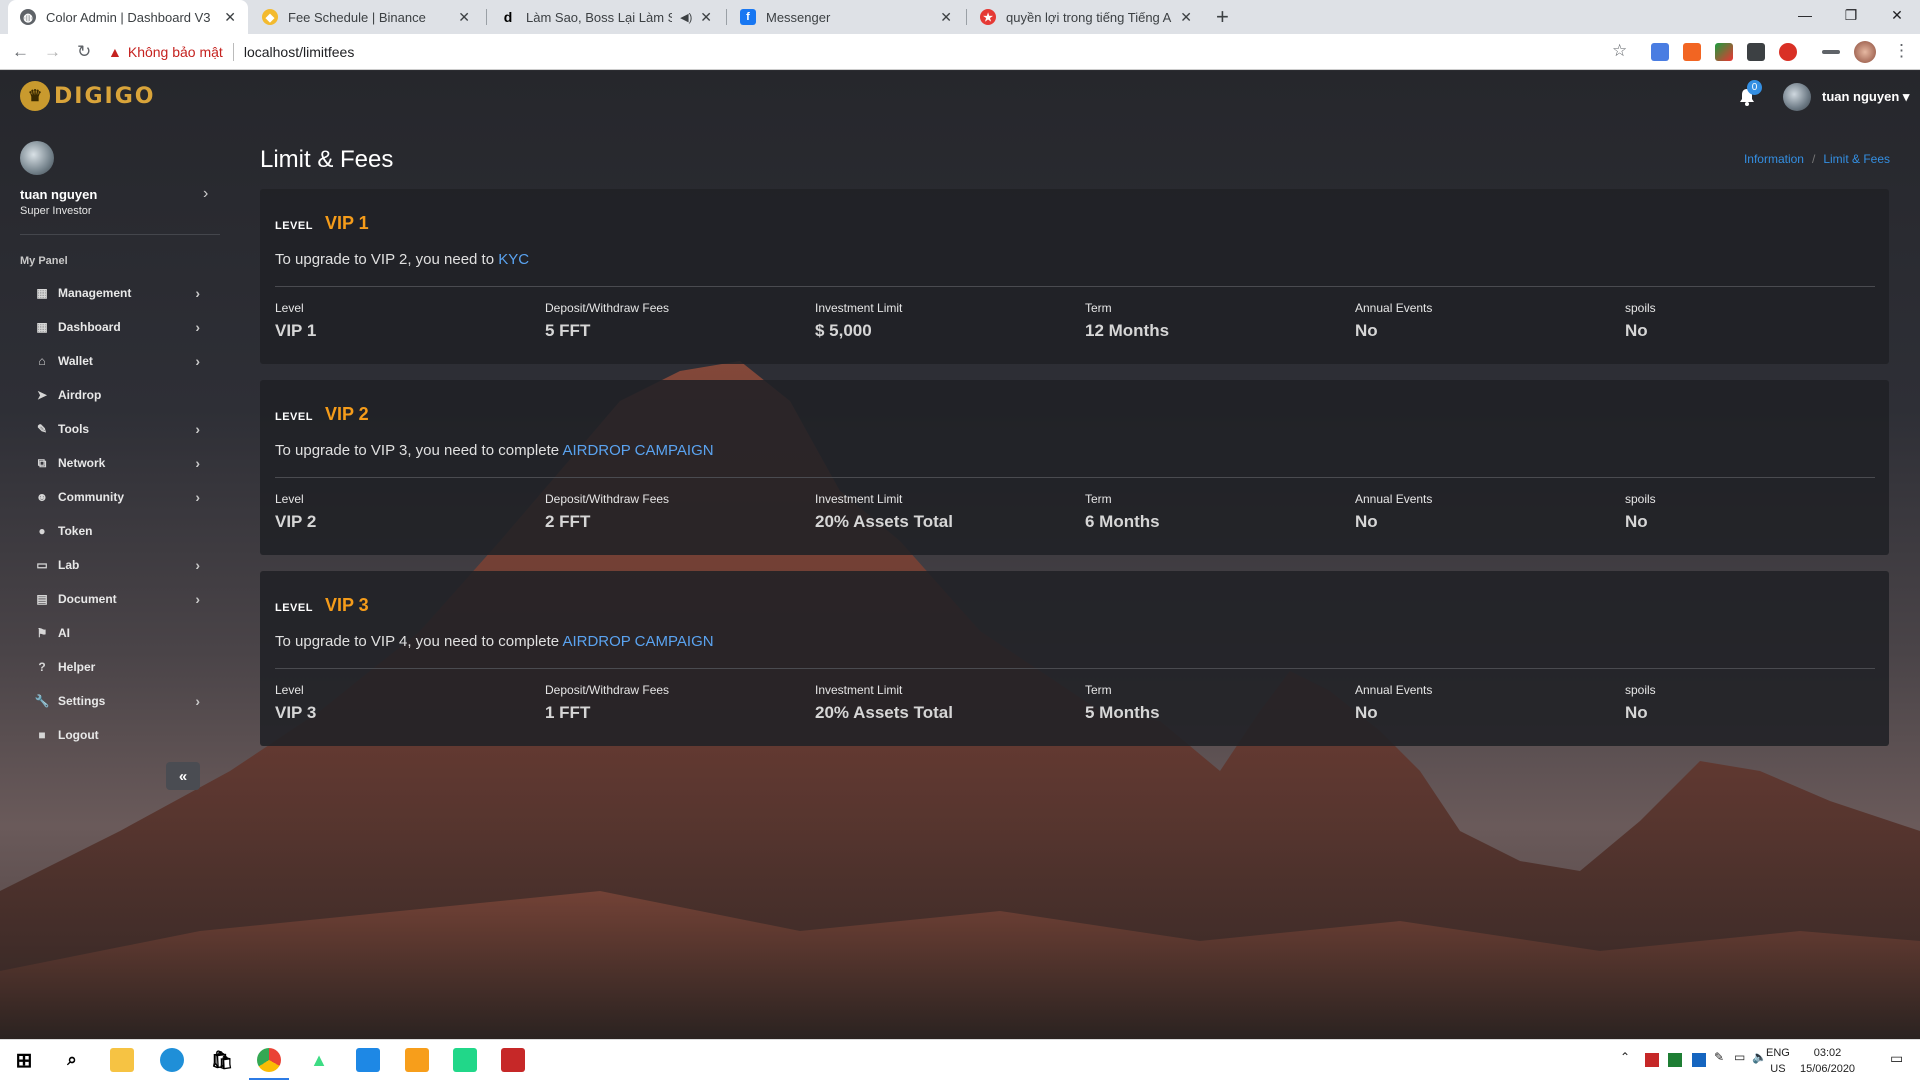  I want to click on browser-tab: ◆ Fee Schedule | Binance ✕, so click(366, 17).